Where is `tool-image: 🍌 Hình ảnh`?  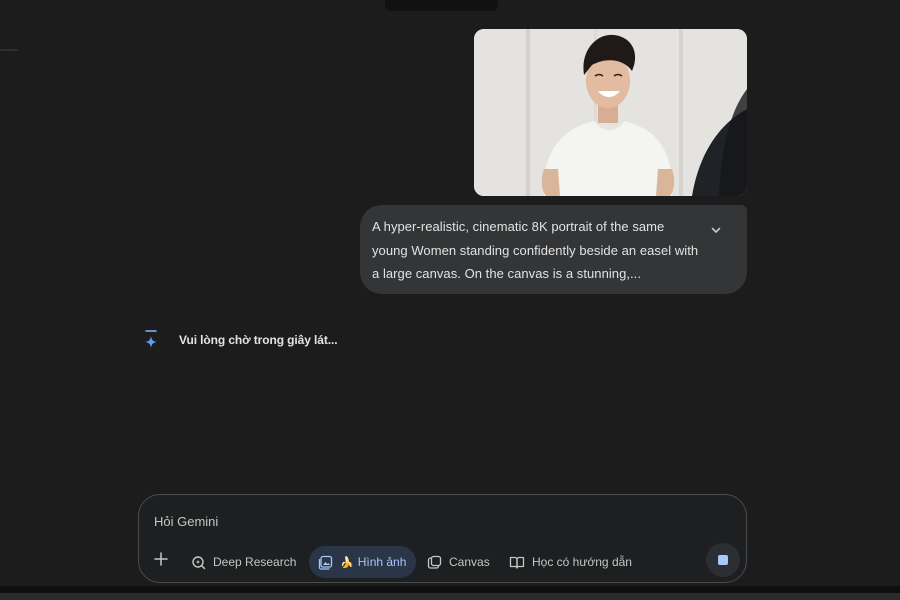 tool-image: 🍌 Hình ảnh is located at coordinates (363, 562).